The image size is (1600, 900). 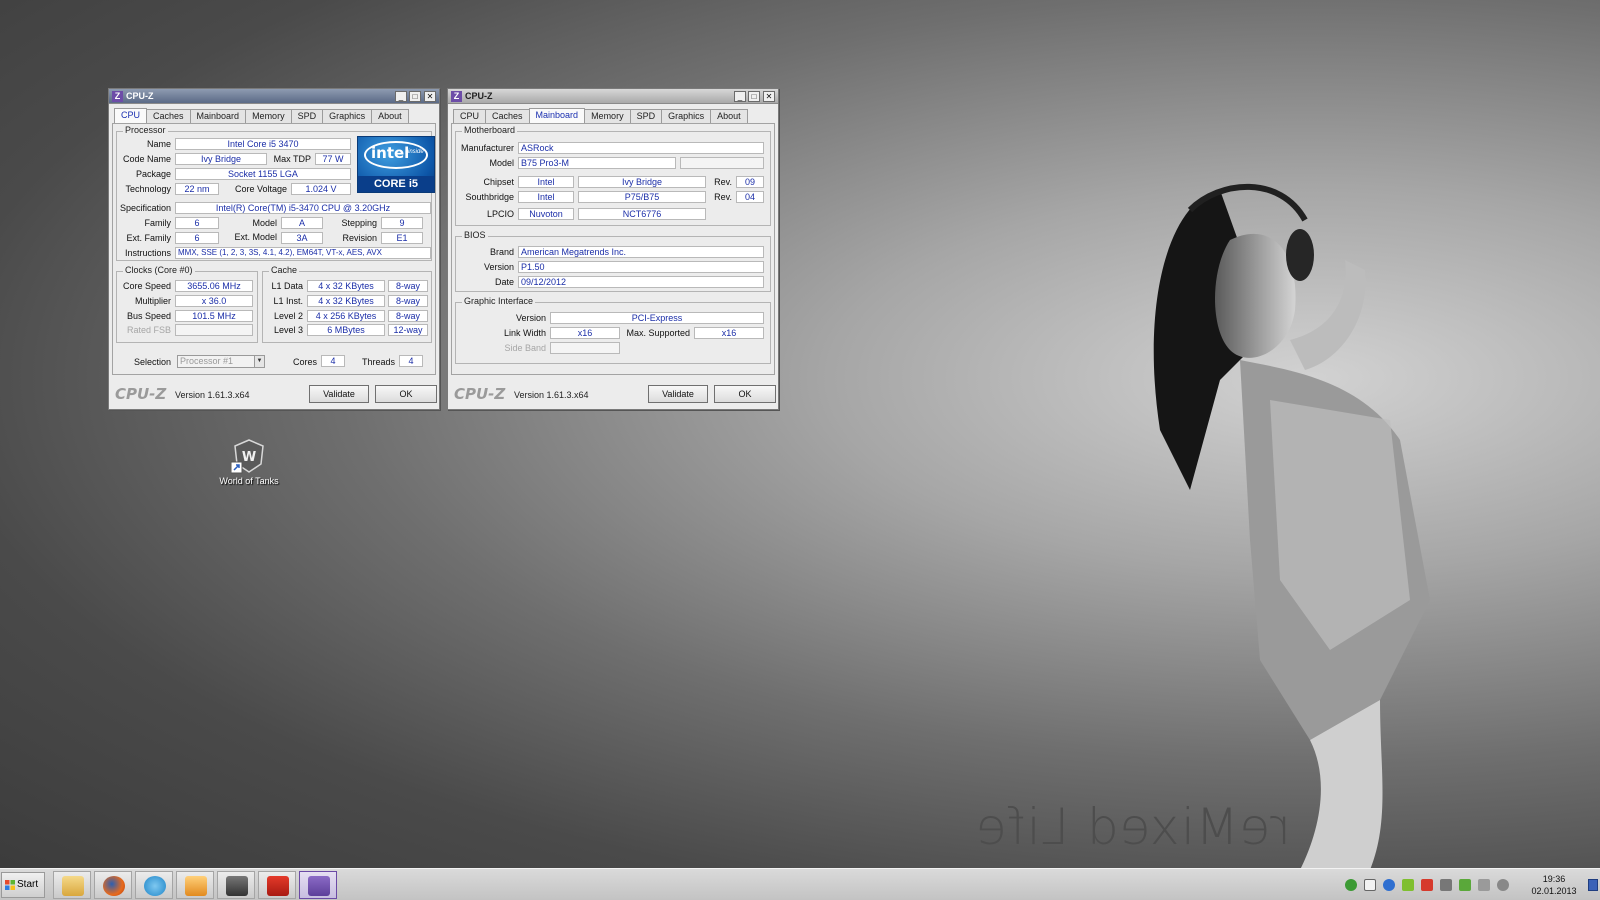 I want to click on l1-inst-value: 4 x 32 KBytes, so click(x=346, y=301).